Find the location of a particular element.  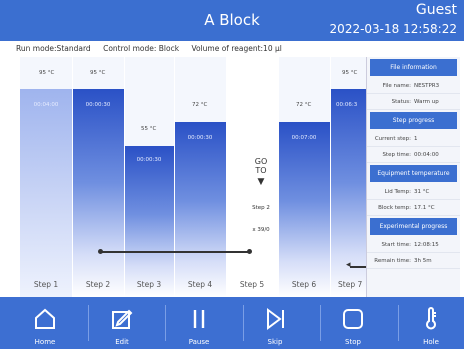

home-icon is located at coordinates (45, 318).